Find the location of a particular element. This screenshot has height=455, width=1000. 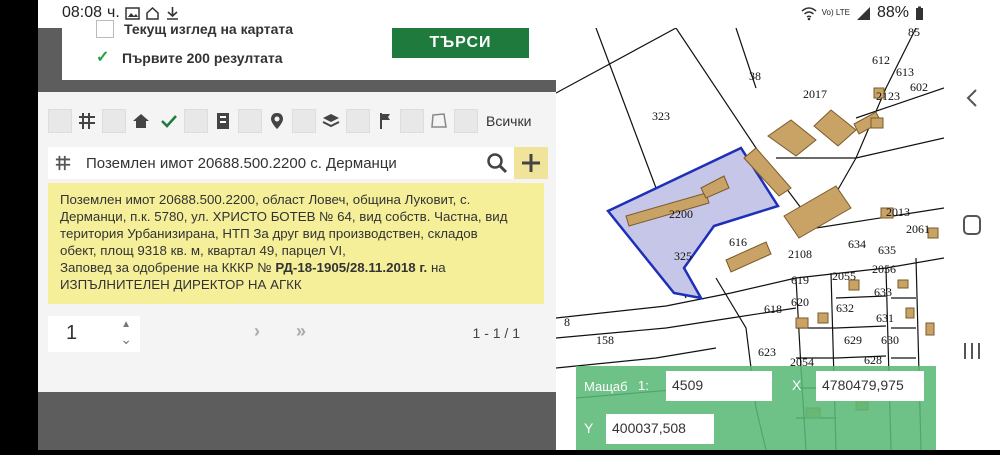

flag-icon is located at coordinates (385, 121).